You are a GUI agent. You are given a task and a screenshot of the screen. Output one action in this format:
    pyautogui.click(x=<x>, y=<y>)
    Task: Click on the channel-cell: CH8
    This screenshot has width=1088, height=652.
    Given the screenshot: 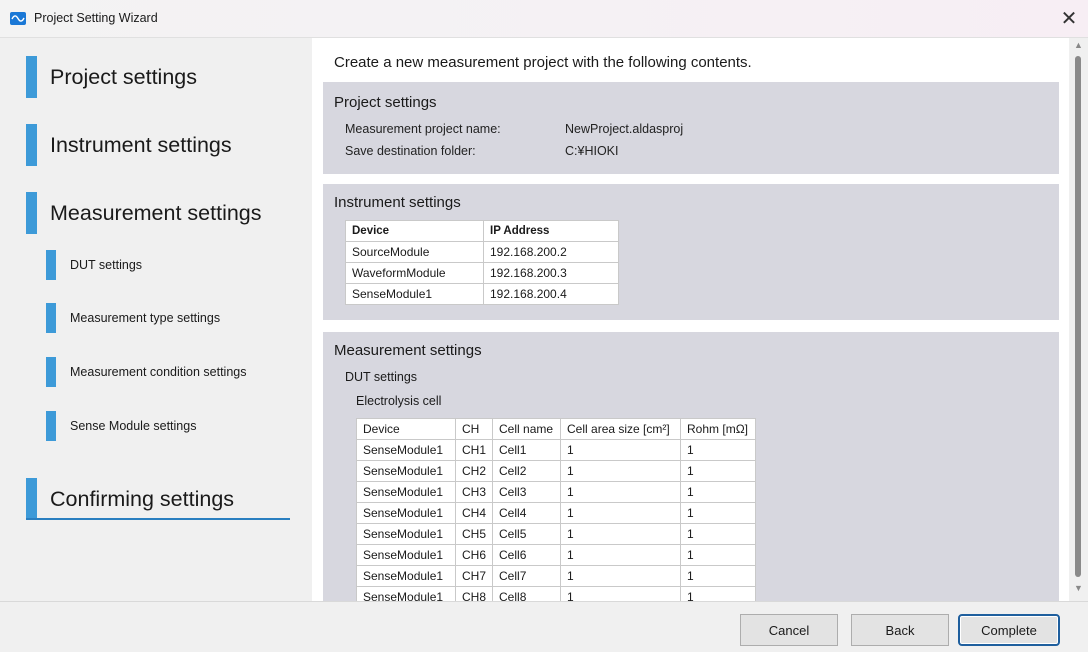 What is the action you would take?
    pyautogui.click(x=474, y=593)
    